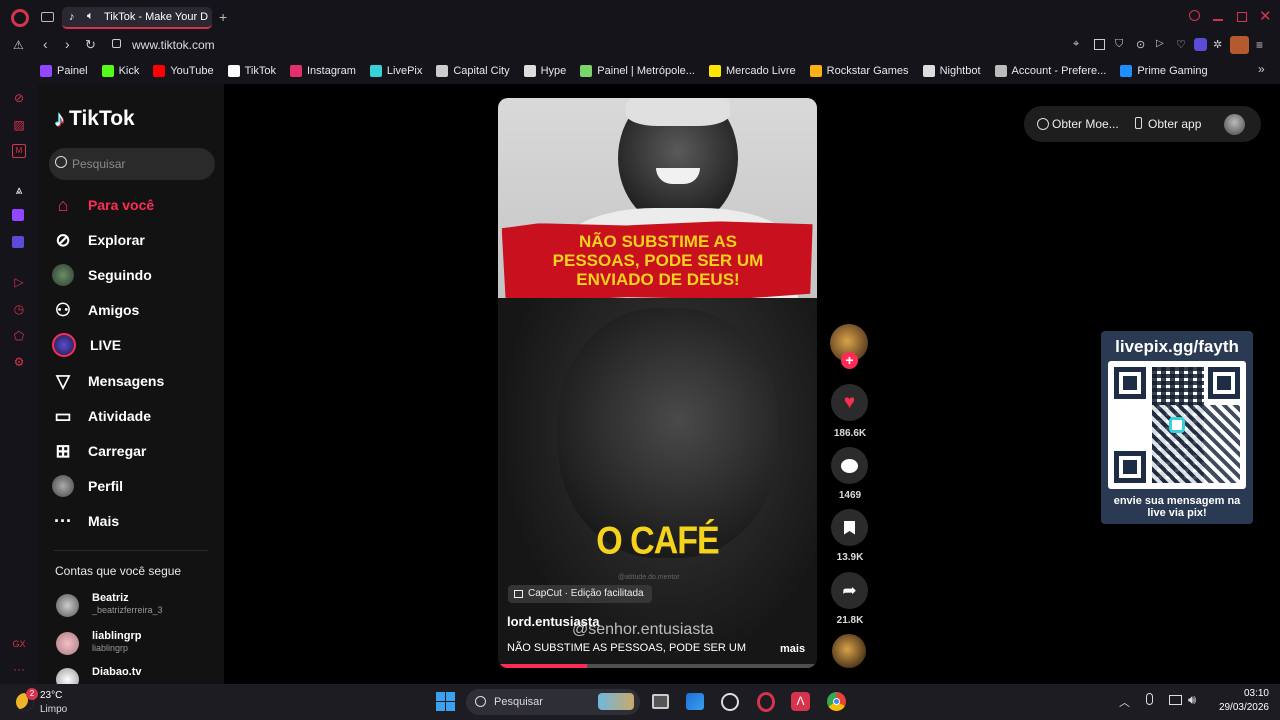 The image size is (1280, 720). Describe the element at coordinates (102, 118) in the screenshot. I see `tiktok-wordmark: TikTok` at that location.